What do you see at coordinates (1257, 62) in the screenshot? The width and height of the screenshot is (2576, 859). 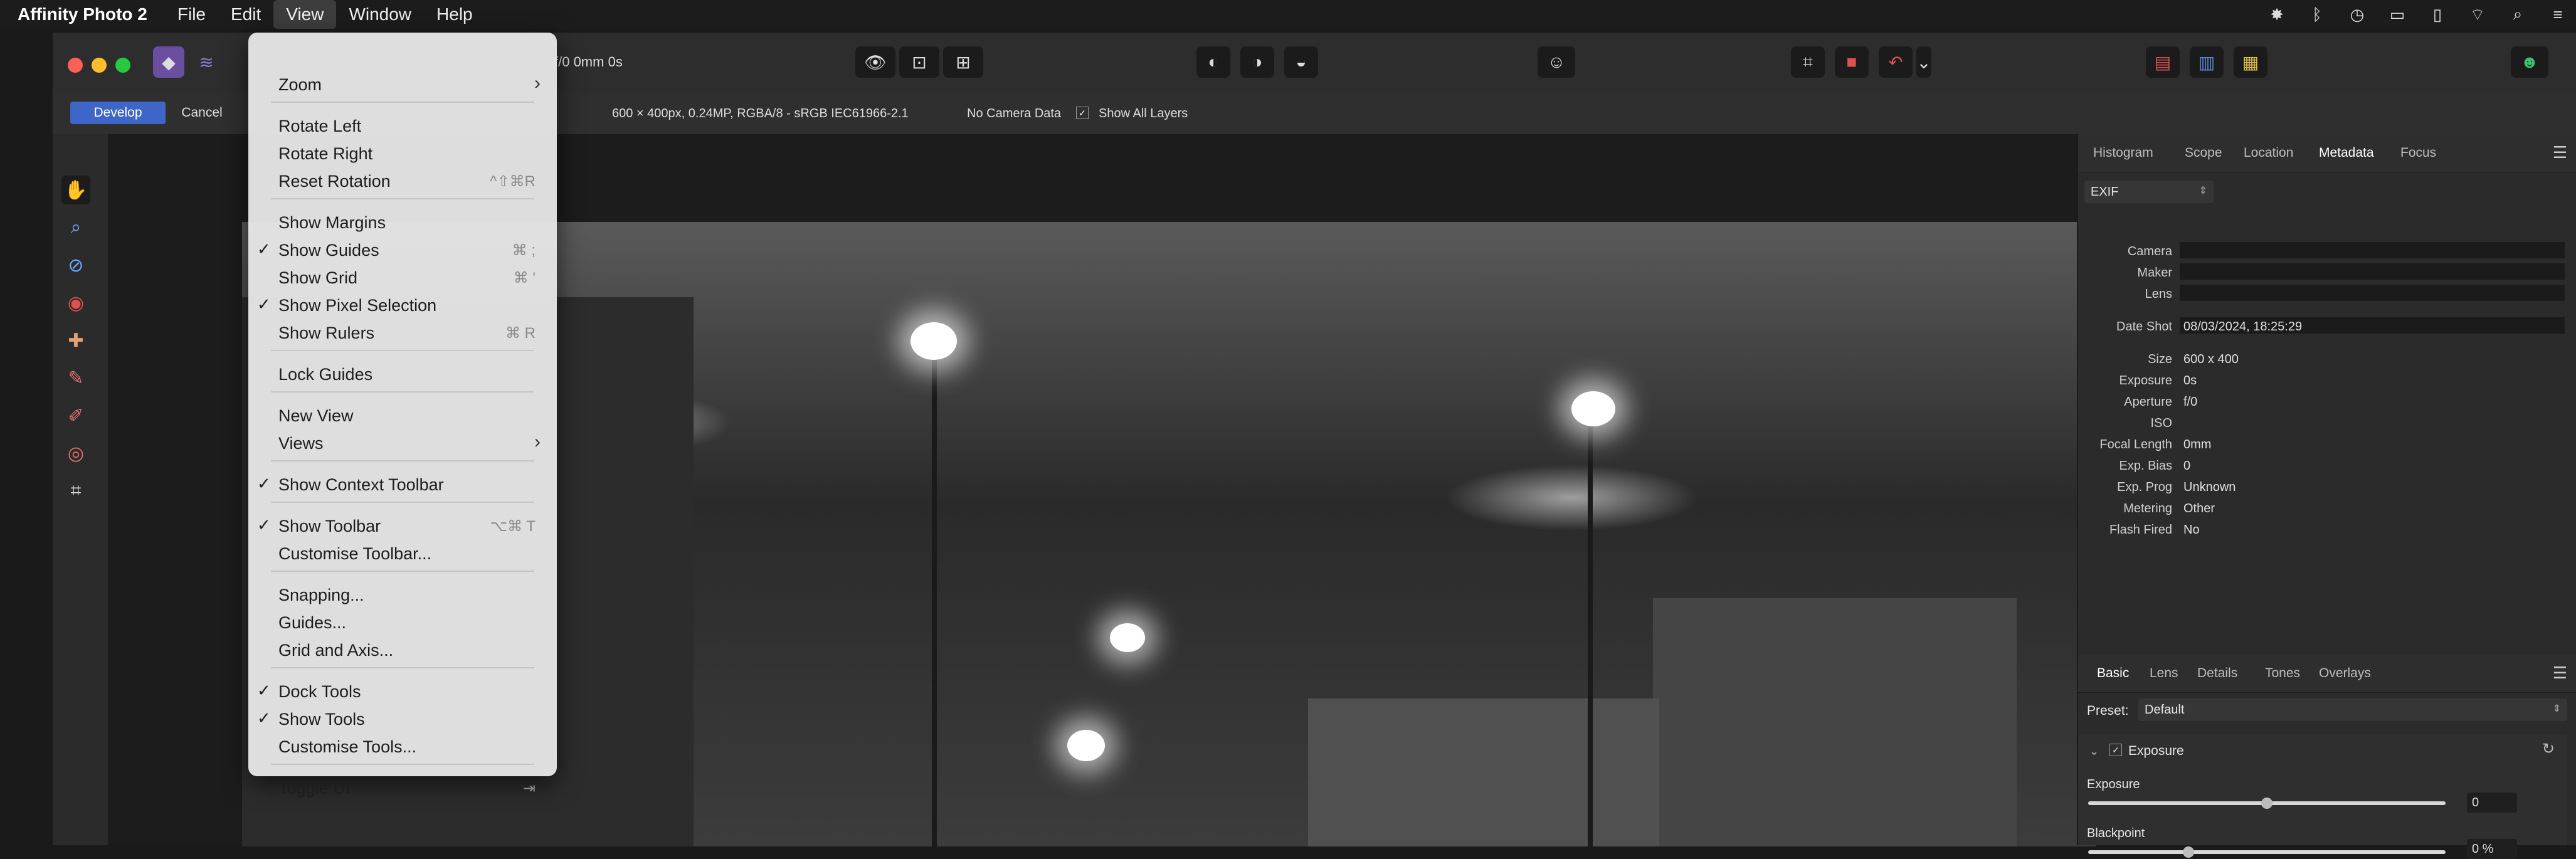 I see `mode-icon-2: ◑` at bounding box center [1257, 62].